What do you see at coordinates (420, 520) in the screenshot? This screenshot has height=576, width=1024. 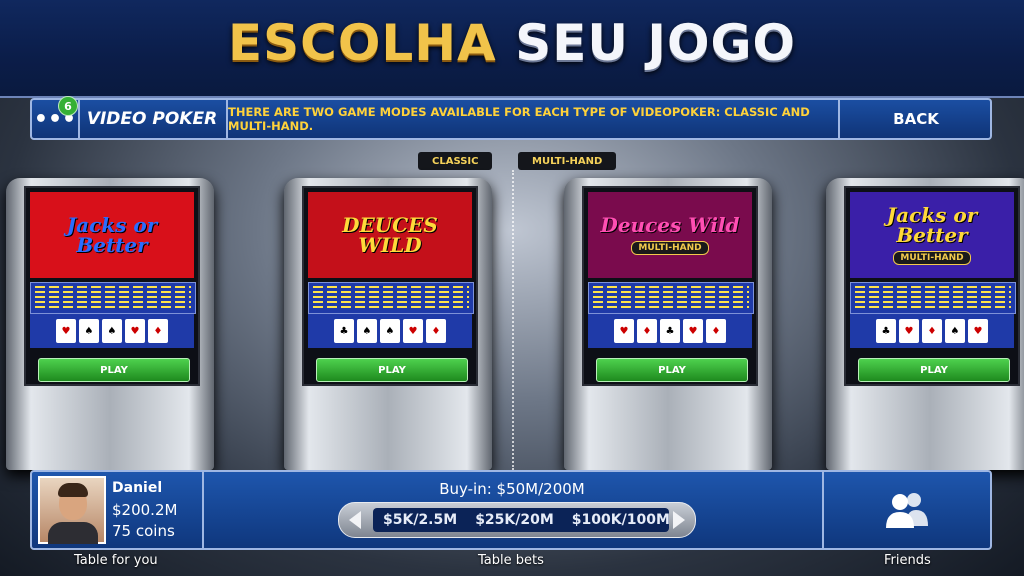 I see `bet-option: $5K/2.5M` at bounding box center [420, 520].